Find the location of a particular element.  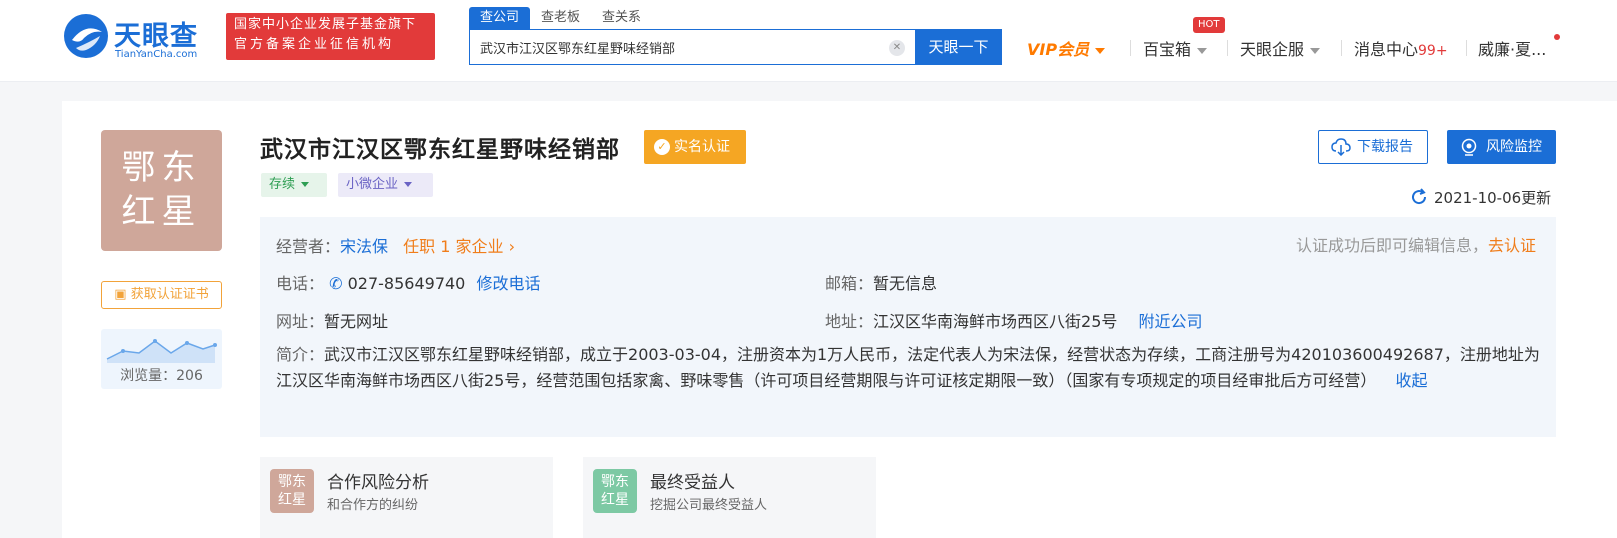

tianyancha-logo: 天眼查 TianYanCha.com is located at coordinates (137, 37).